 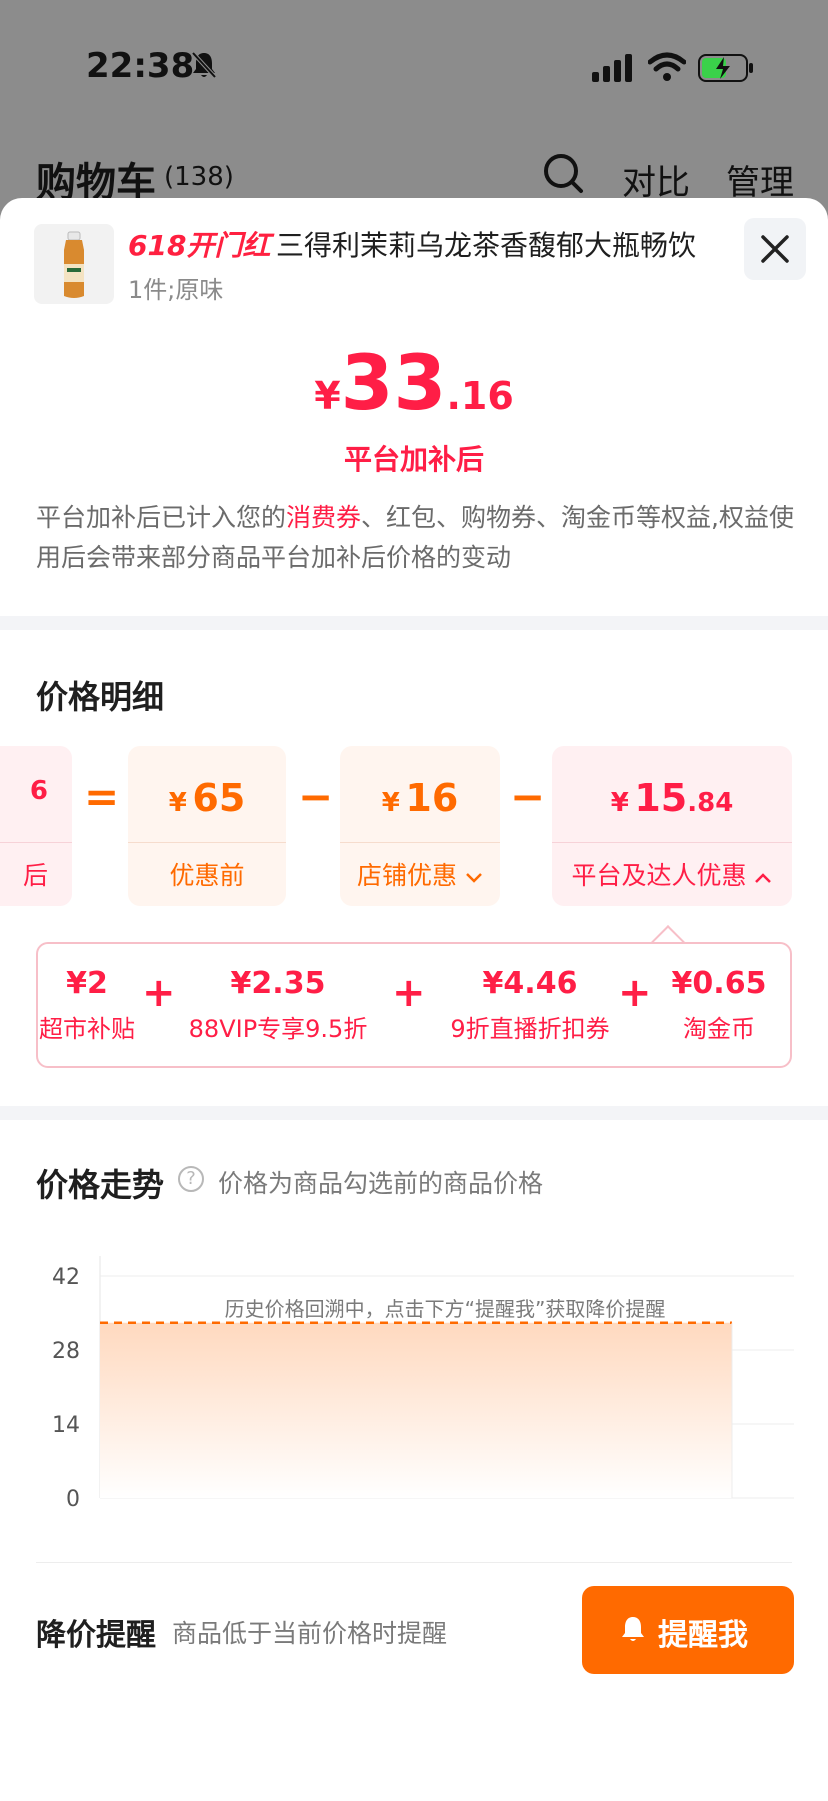 What do you see at coordinates (199, 177) in the screenshot?
I see `cart-count: (138)` at bounding box center [199, 177].